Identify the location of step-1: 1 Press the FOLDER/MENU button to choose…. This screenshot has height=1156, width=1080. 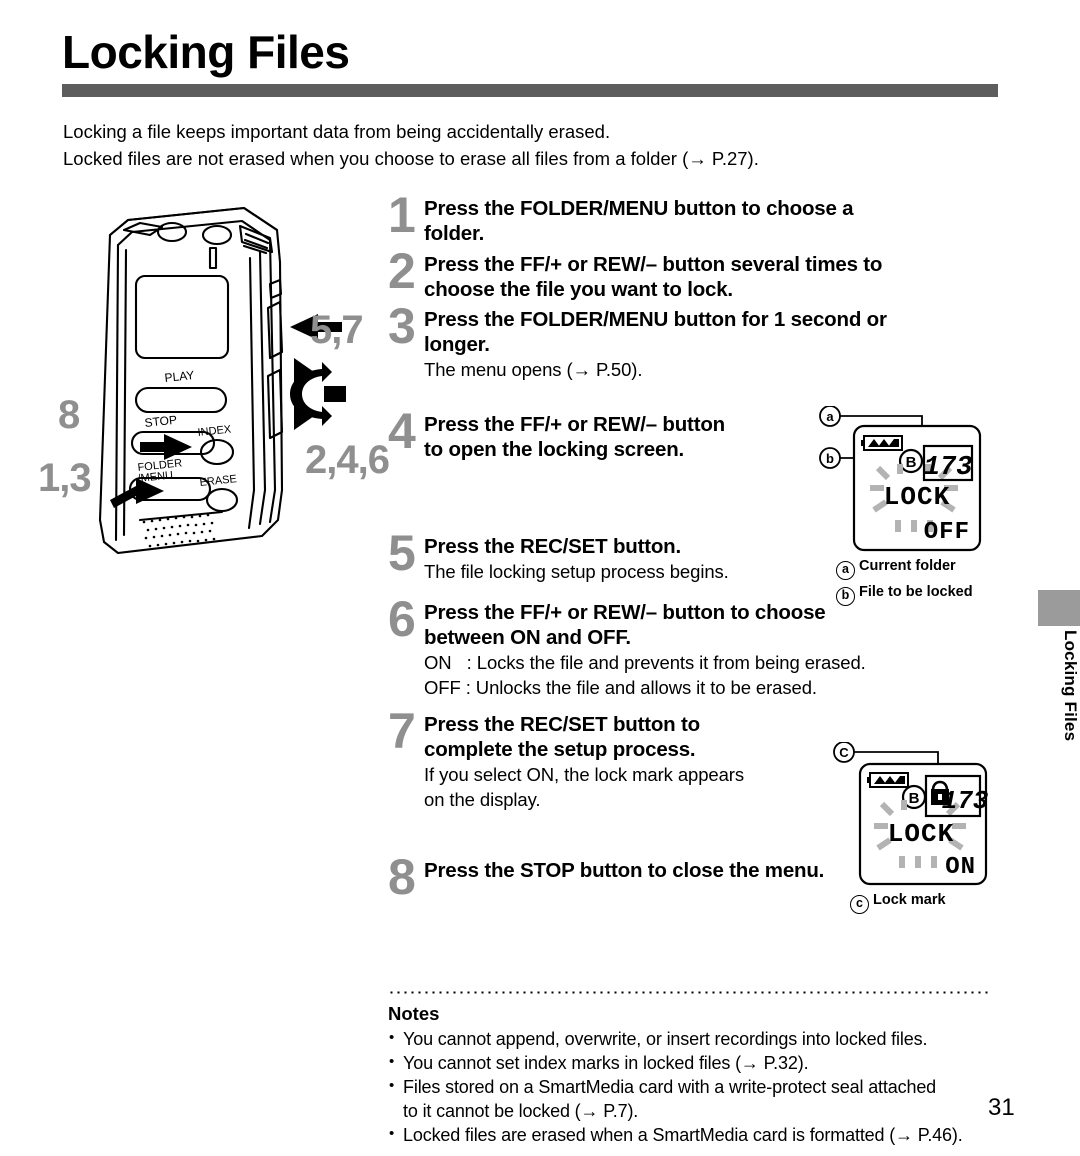
(698, 218).